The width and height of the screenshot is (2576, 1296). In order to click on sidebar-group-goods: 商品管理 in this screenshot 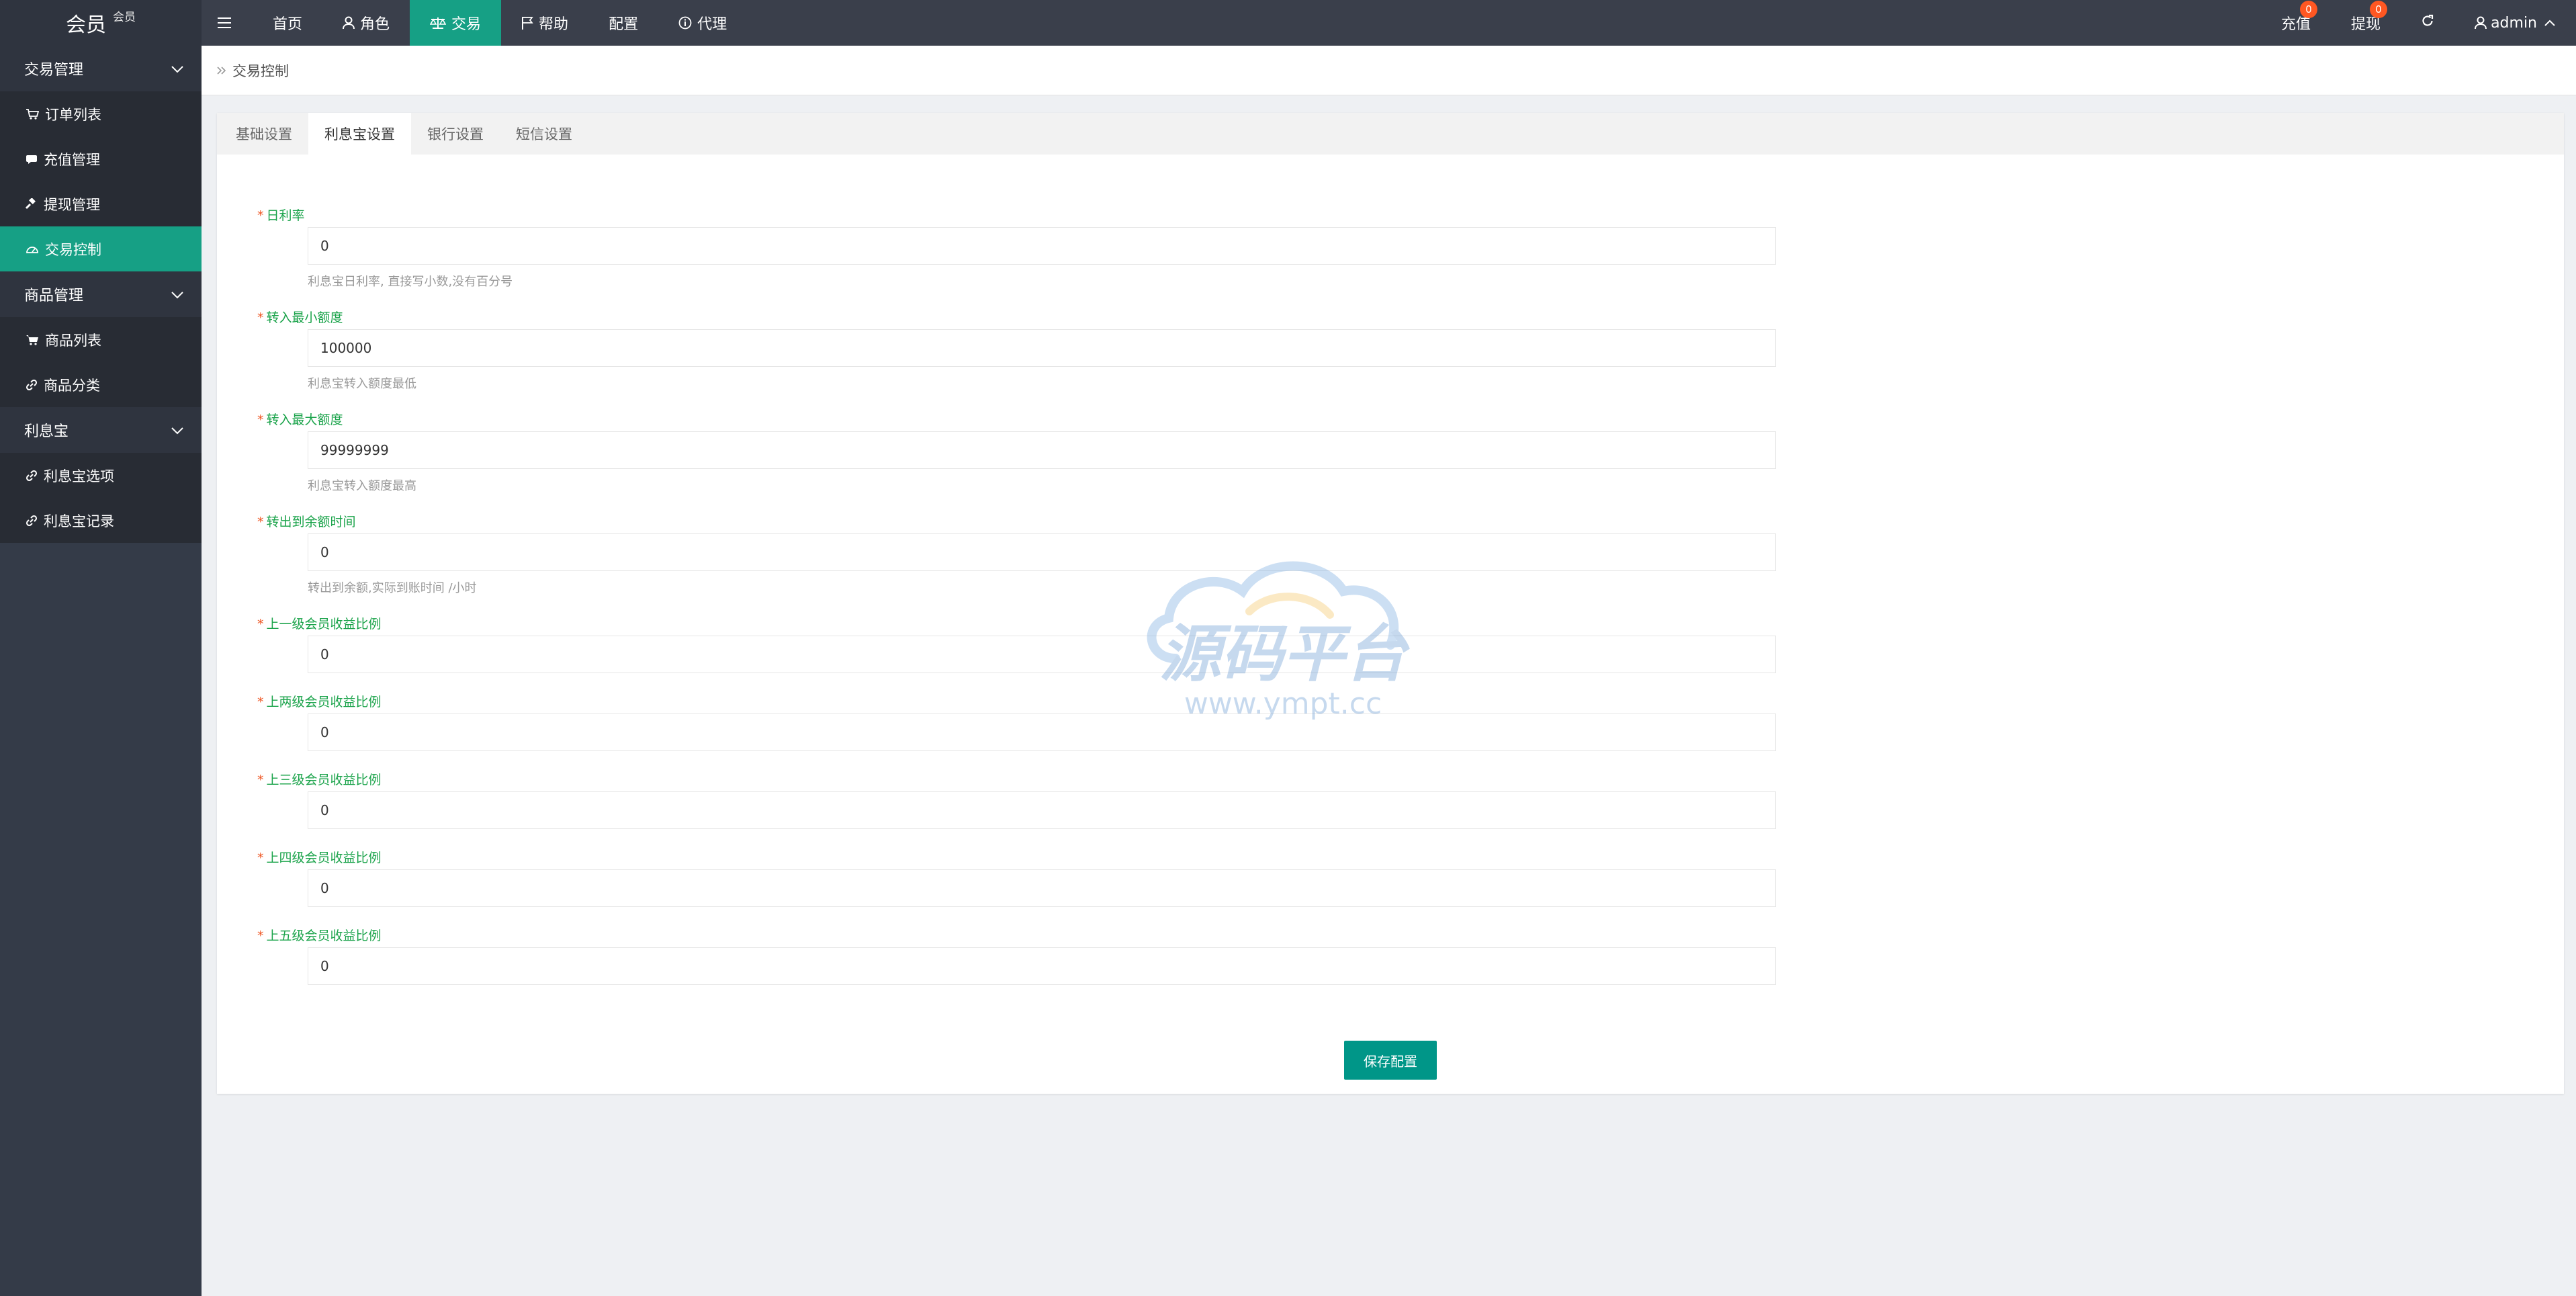, I will do `click(101, 294)`.